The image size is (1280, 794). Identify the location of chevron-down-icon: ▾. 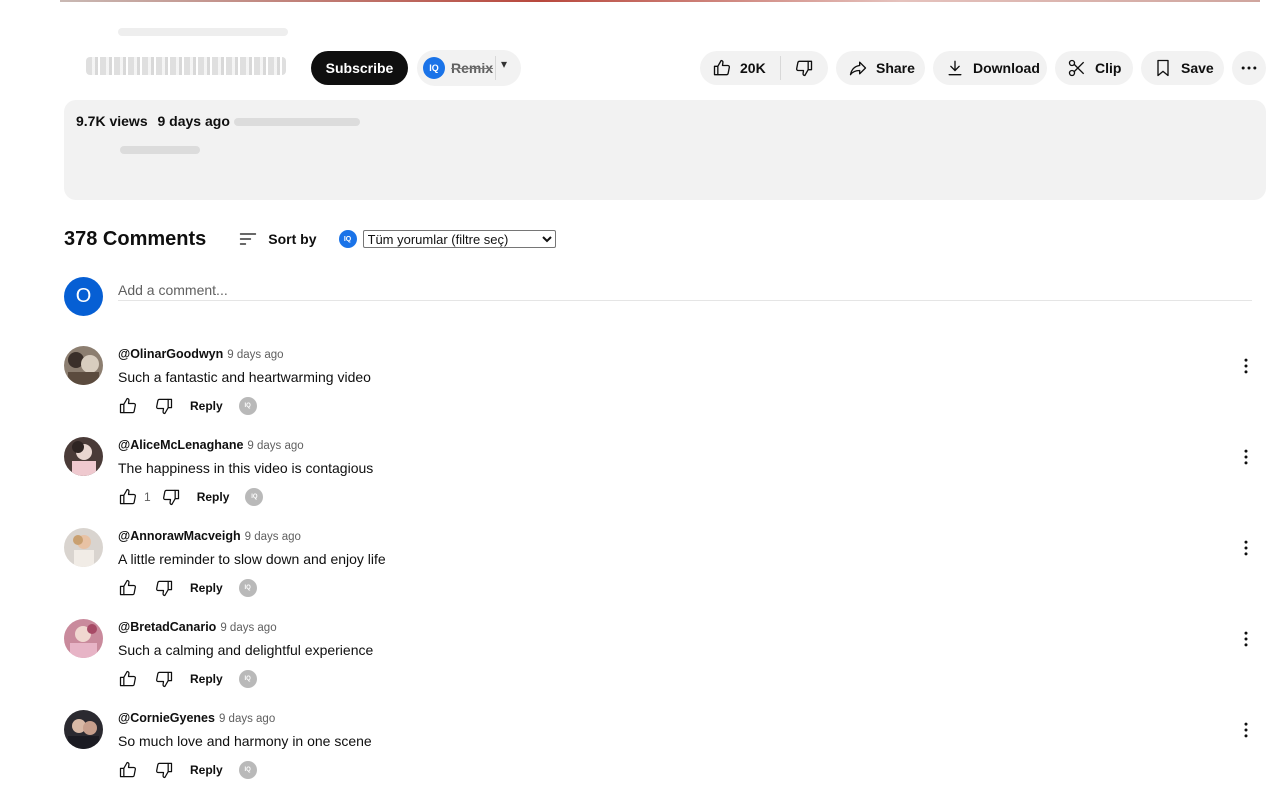
(504, 64).